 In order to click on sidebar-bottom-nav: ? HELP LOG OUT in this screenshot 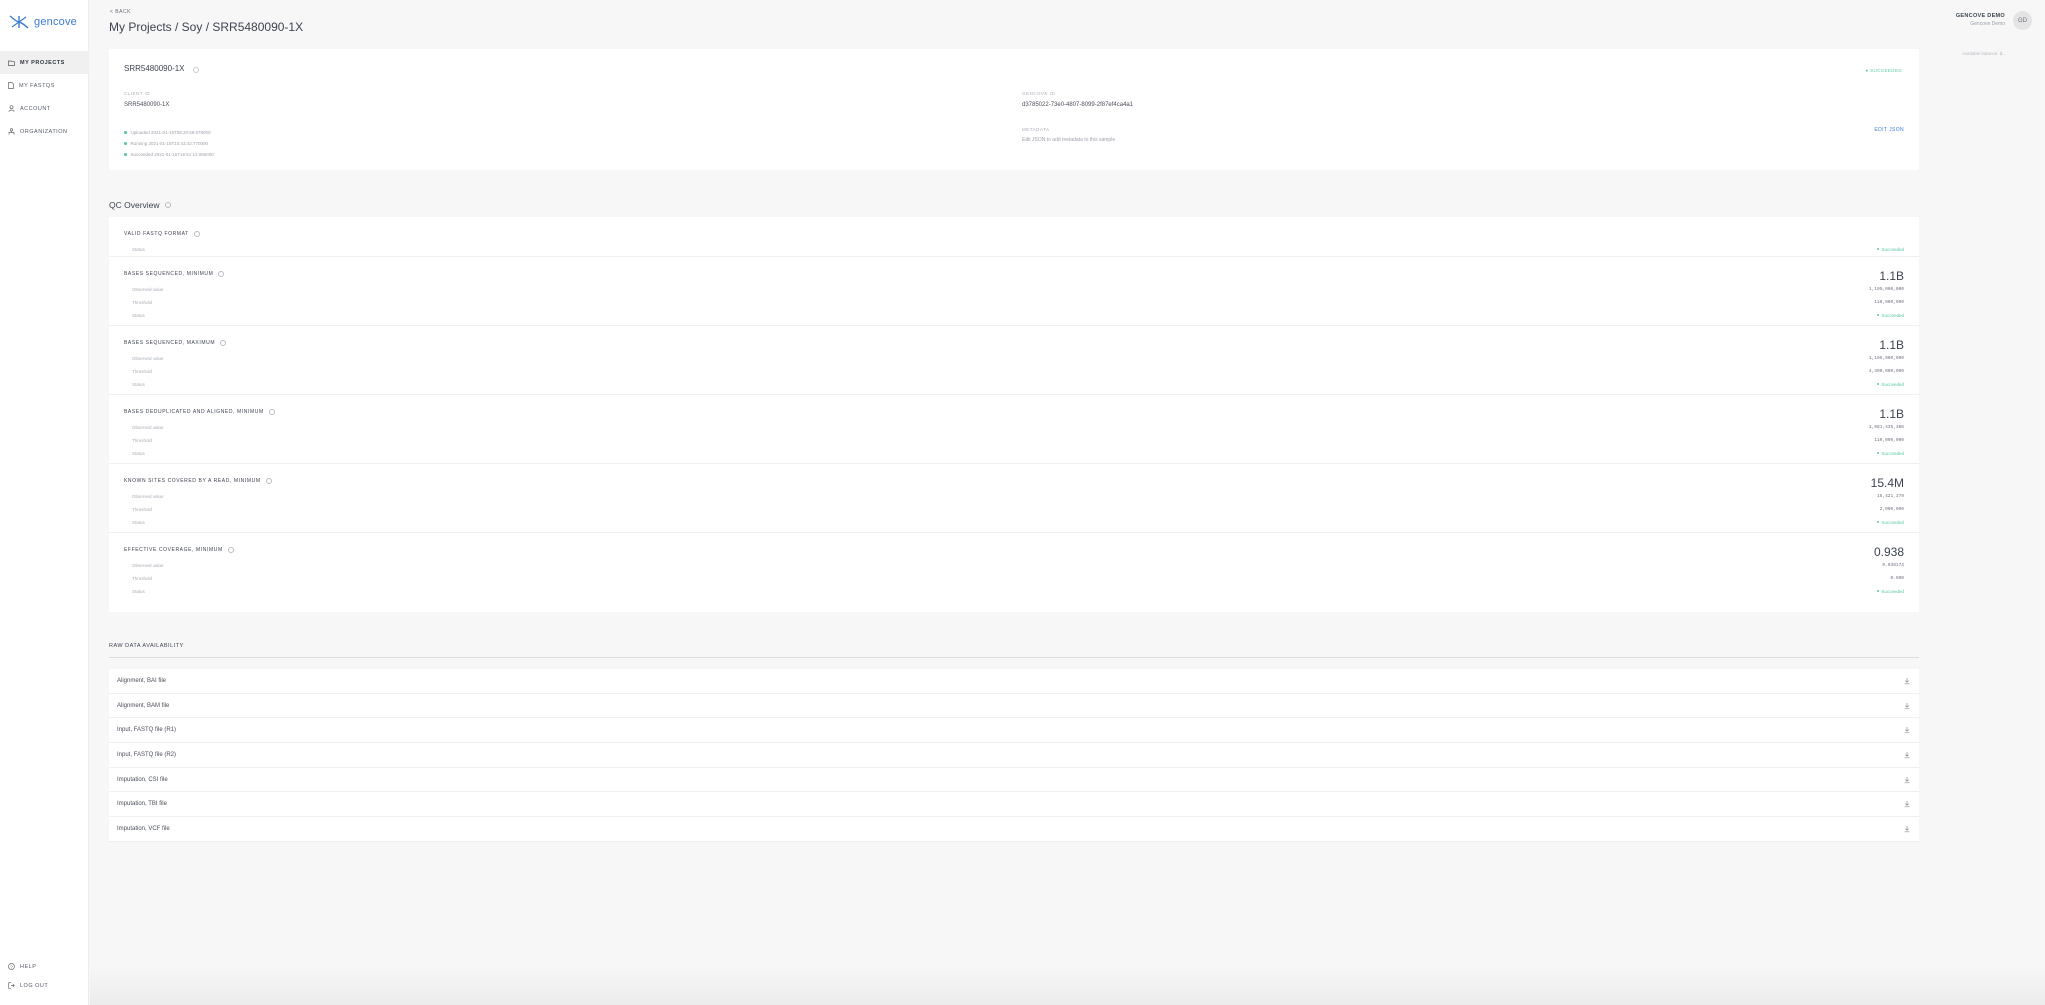, I will do `click(44, 976)`.